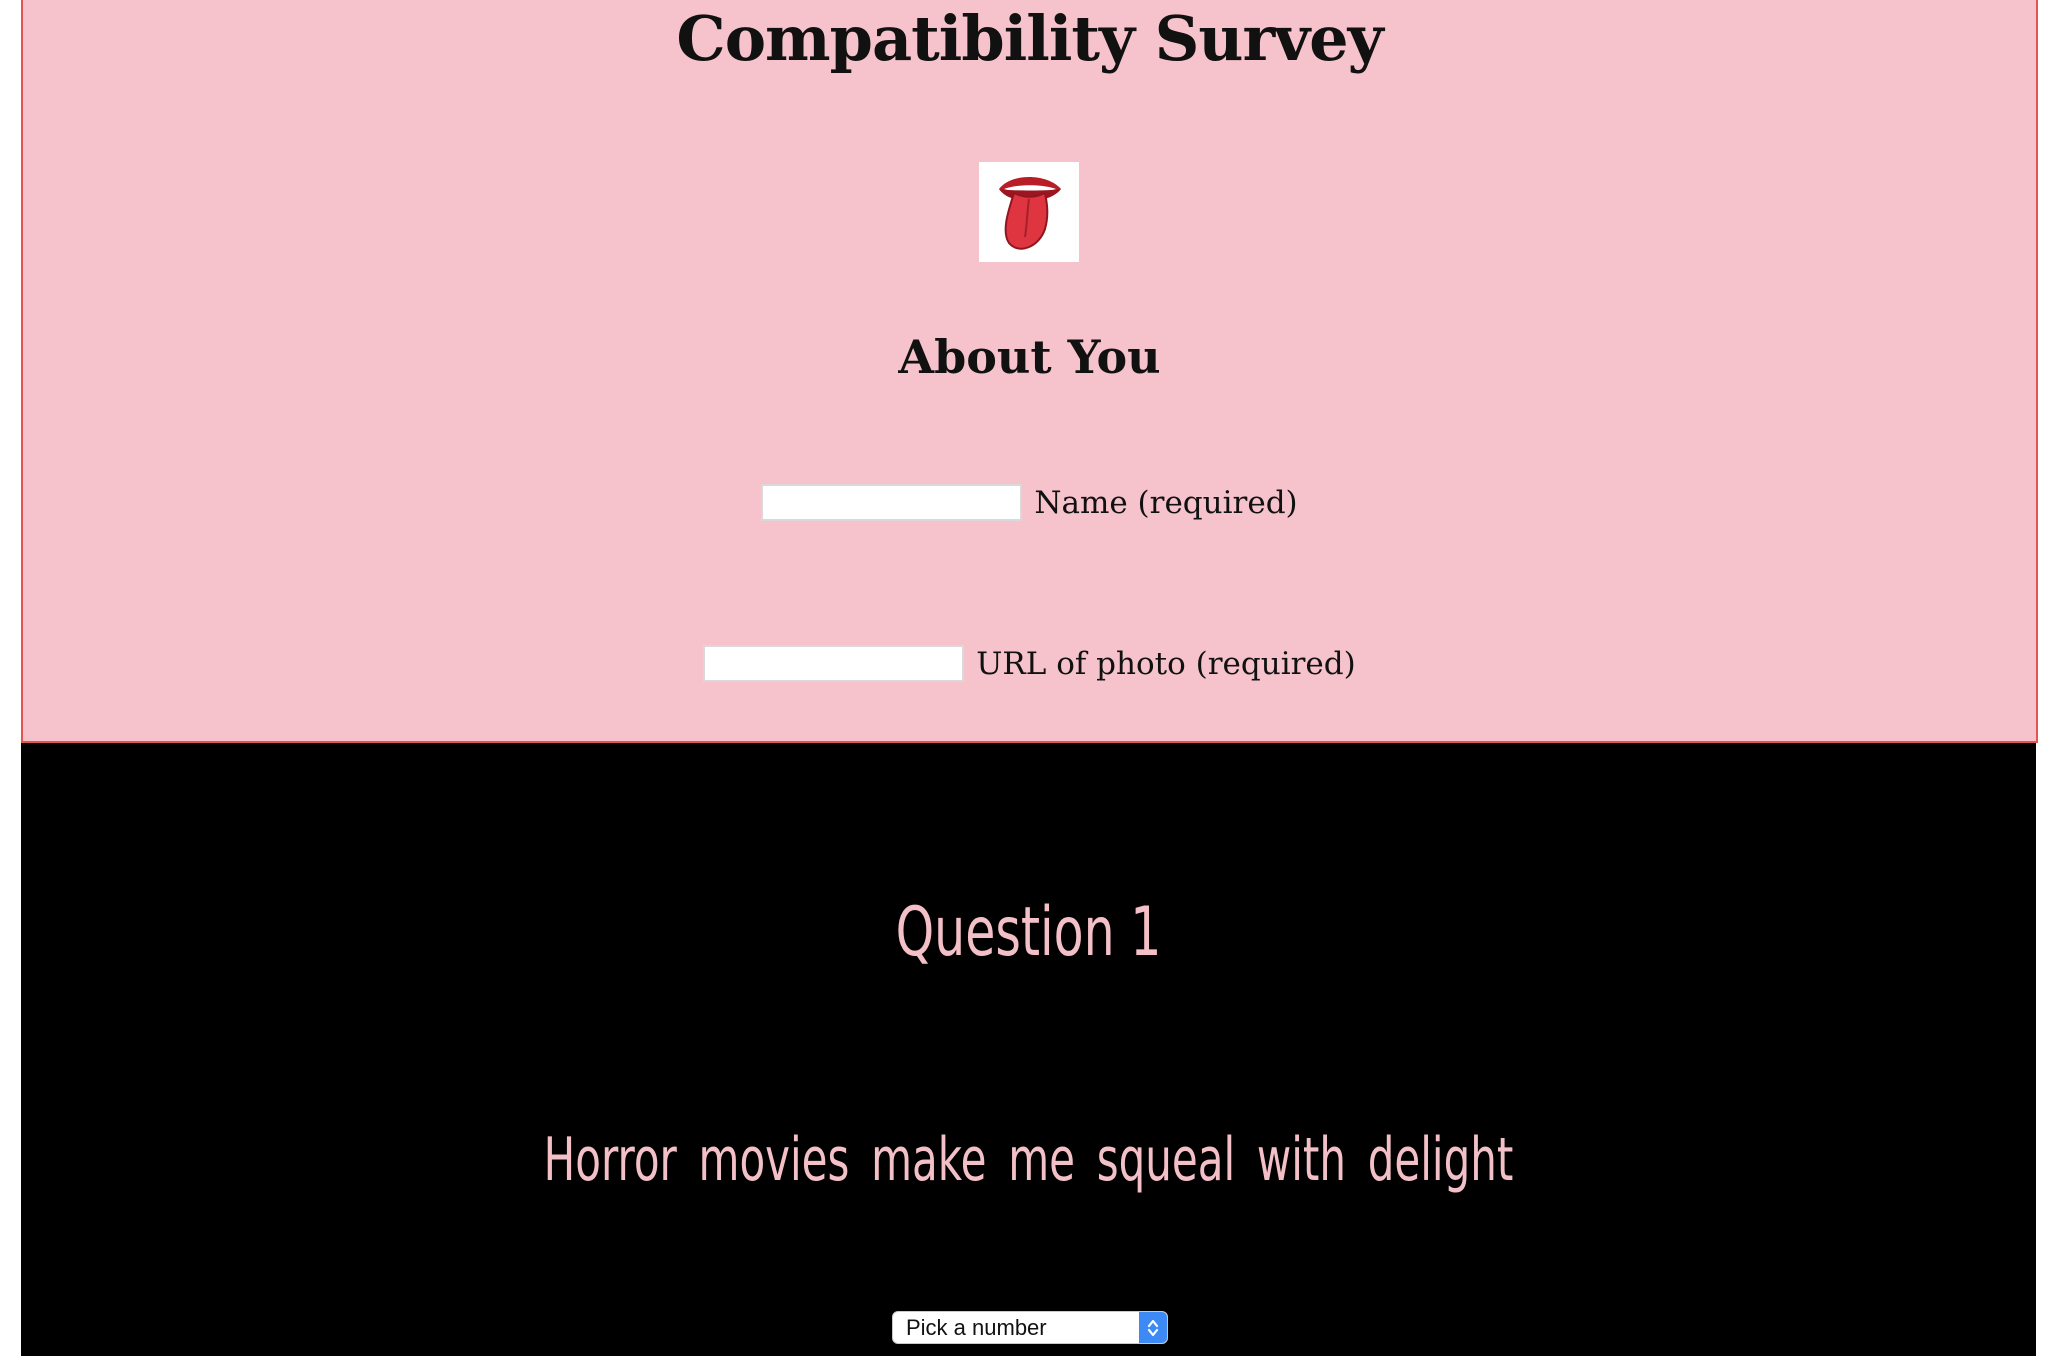 The width and height of the screenshot is (2060, 1356). What do you see at coordinates (1029, 502) in the screenshot?
I see `name-field-row: Name (required)` at bounding box center [1029, 502].